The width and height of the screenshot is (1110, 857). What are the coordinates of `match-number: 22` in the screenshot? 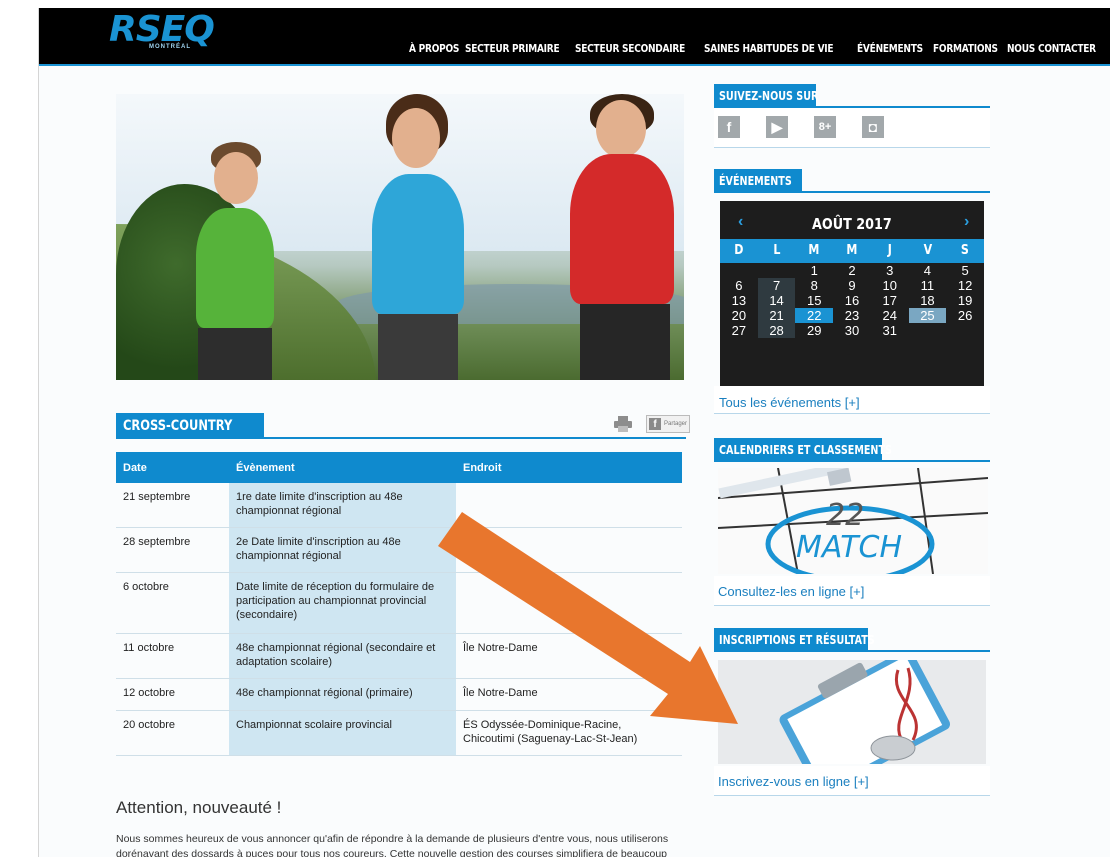 It's located at (845, 515).